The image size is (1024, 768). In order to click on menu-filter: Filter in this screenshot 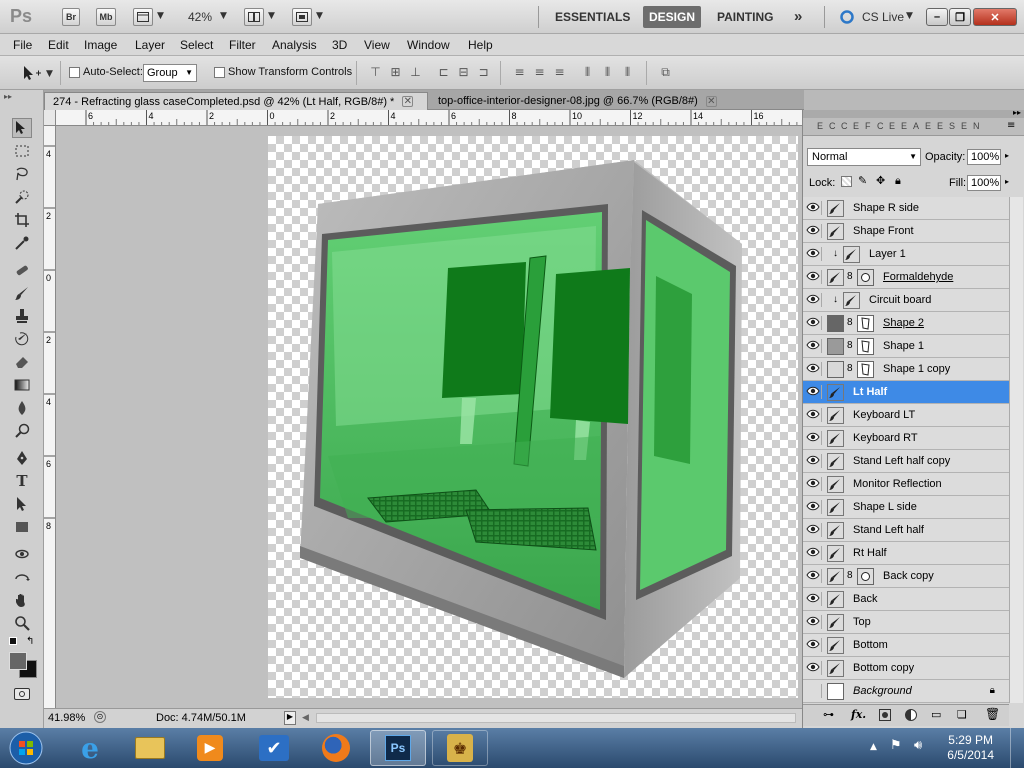, I will do `click(242, 45)`.